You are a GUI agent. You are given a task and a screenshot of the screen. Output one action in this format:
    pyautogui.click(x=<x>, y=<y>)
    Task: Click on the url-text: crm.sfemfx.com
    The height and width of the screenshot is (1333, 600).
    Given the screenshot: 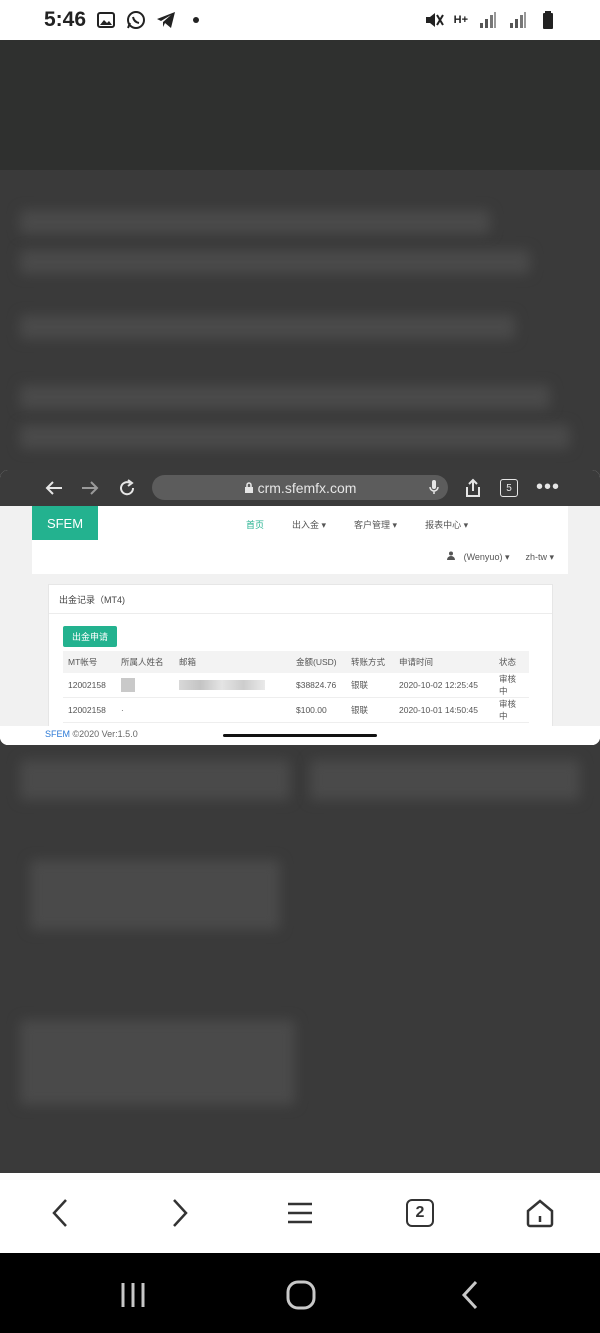 What is the action you would take?
    pyautogui.click(x=307, y=487)
    